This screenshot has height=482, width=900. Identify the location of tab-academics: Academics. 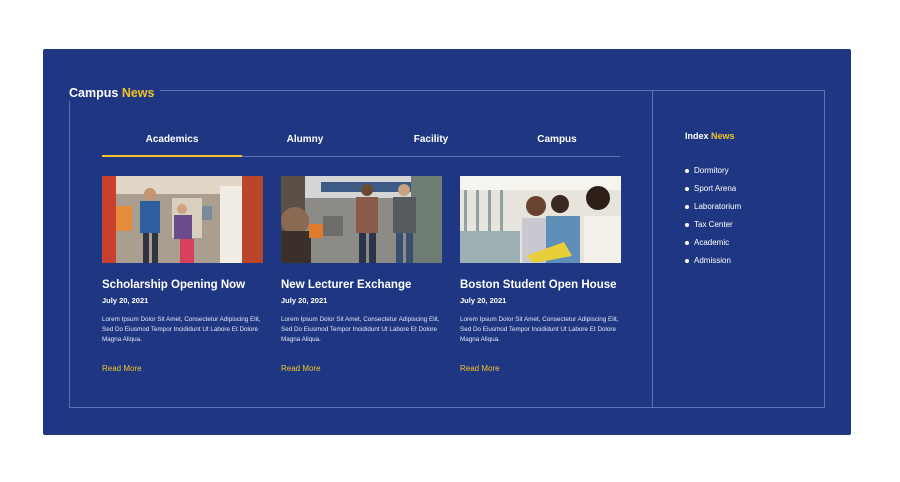
(172, 142).